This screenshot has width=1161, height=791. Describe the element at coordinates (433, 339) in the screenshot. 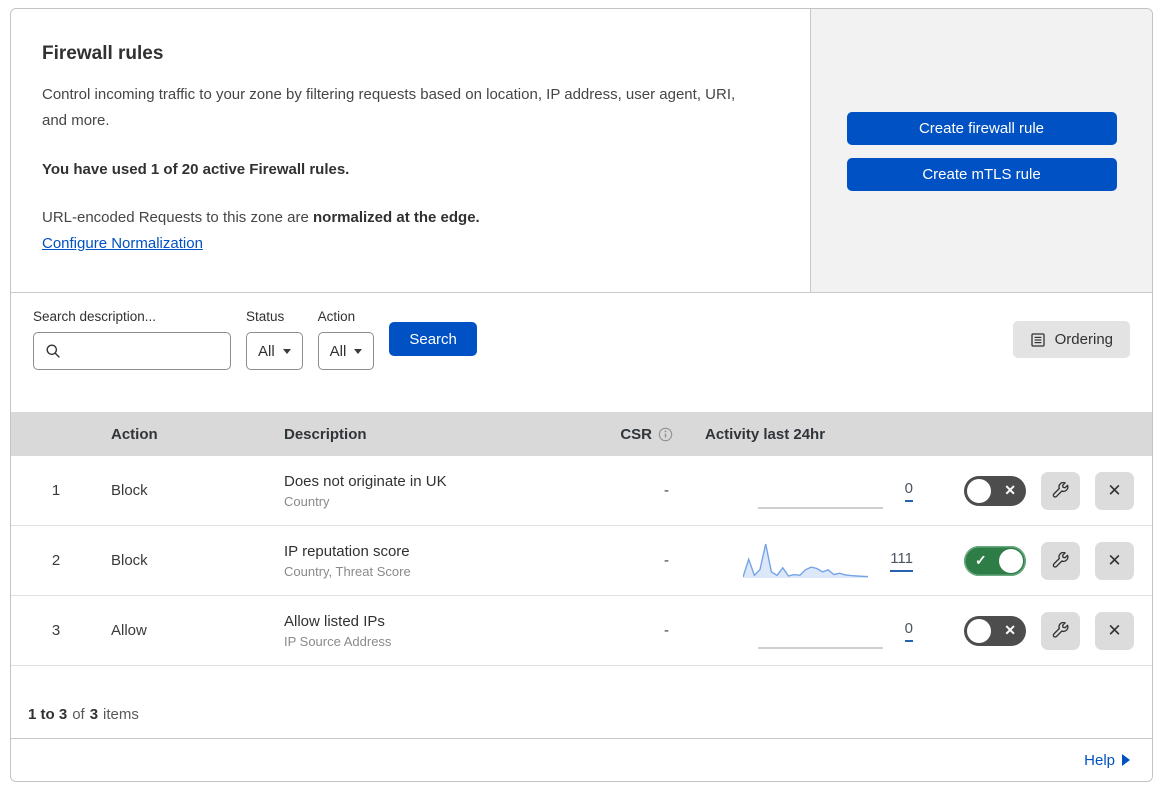

I see `search-button: Search` at that location.